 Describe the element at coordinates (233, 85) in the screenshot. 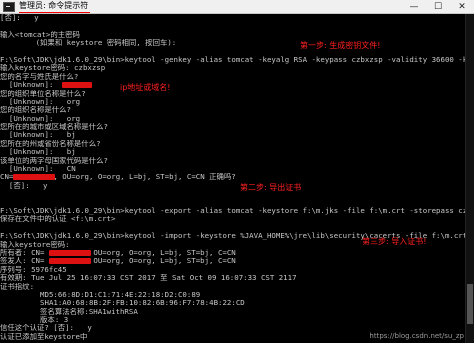

I see `console-line: [Unknown]:` at that location.